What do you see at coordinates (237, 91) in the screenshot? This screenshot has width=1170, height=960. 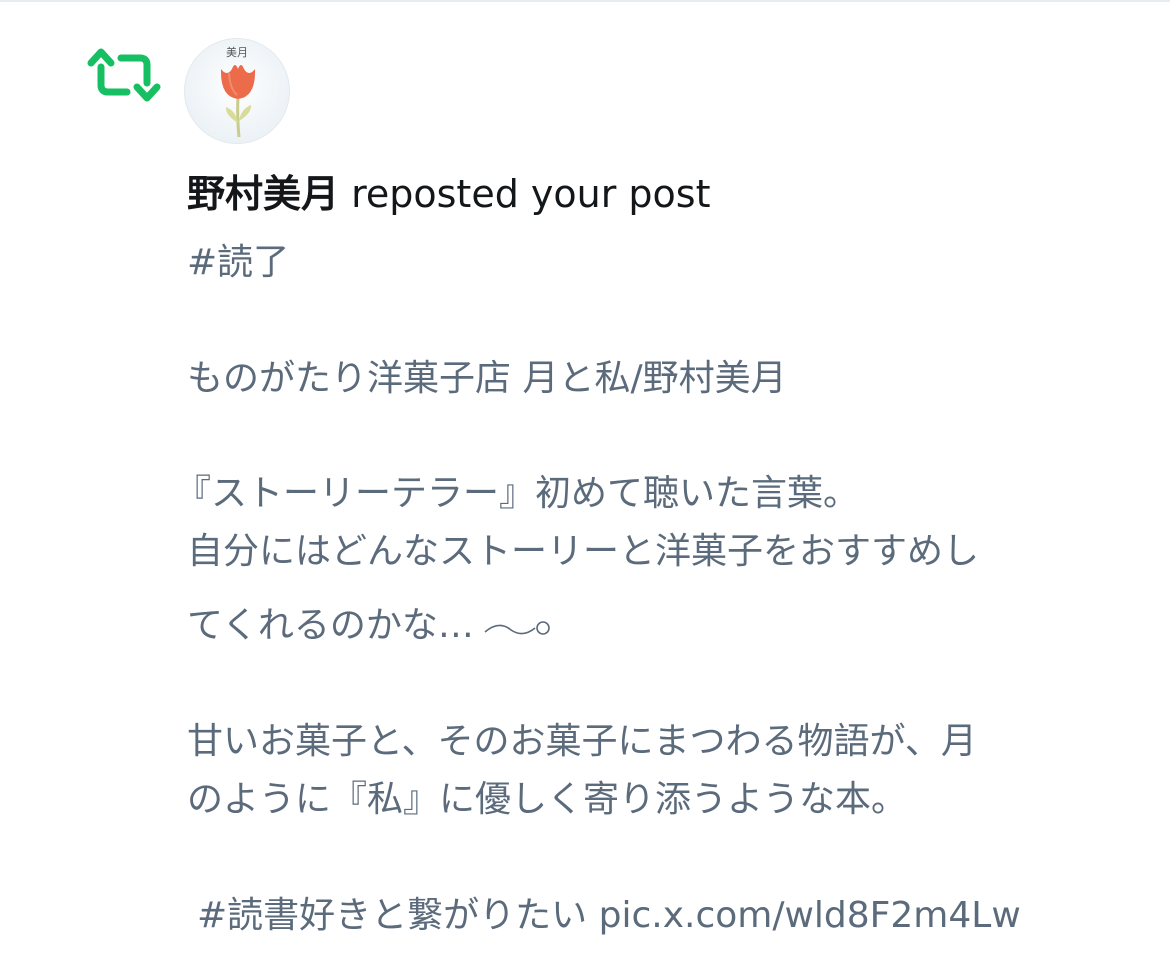 I see `user-avatar: 美月` at bounding box center [237, 91].